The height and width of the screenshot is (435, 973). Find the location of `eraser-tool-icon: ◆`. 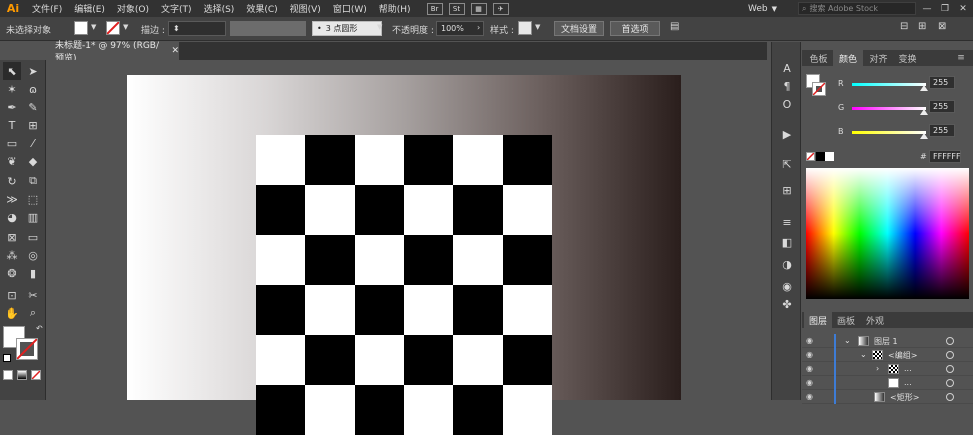

eraser-tool-icon: ◆ is located at coordinates (33, 161).